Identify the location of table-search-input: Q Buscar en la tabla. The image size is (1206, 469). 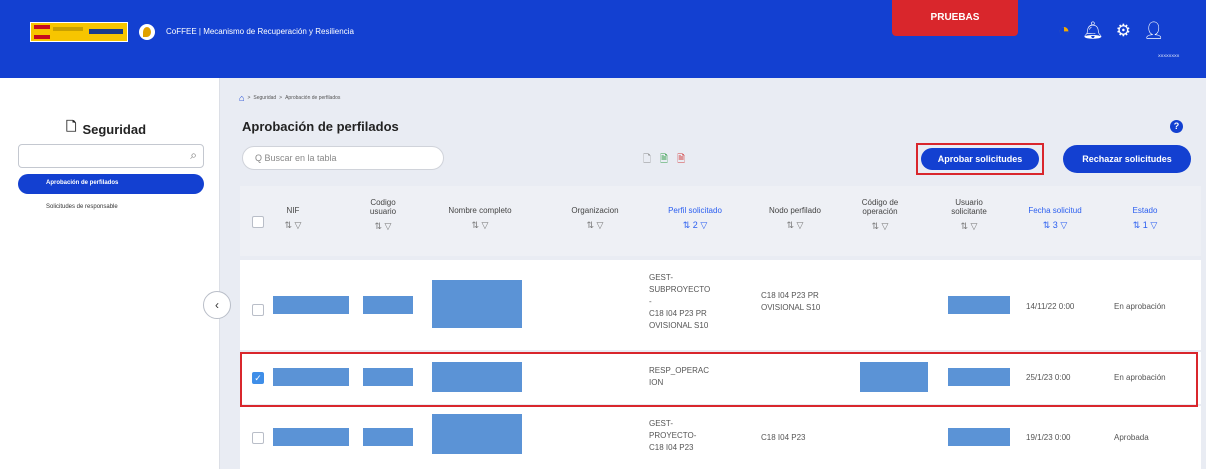
(343, 158).